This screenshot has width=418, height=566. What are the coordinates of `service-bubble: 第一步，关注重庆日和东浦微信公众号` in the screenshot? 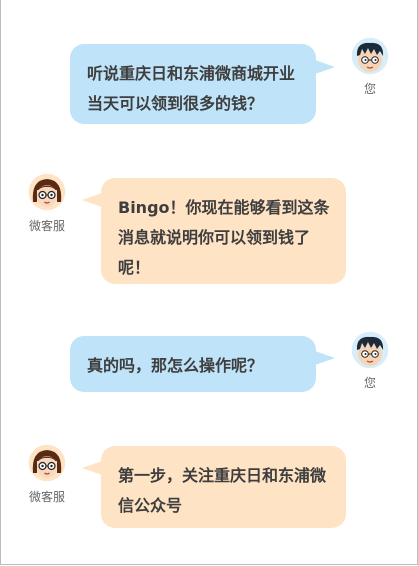 It's located at (223, 487).